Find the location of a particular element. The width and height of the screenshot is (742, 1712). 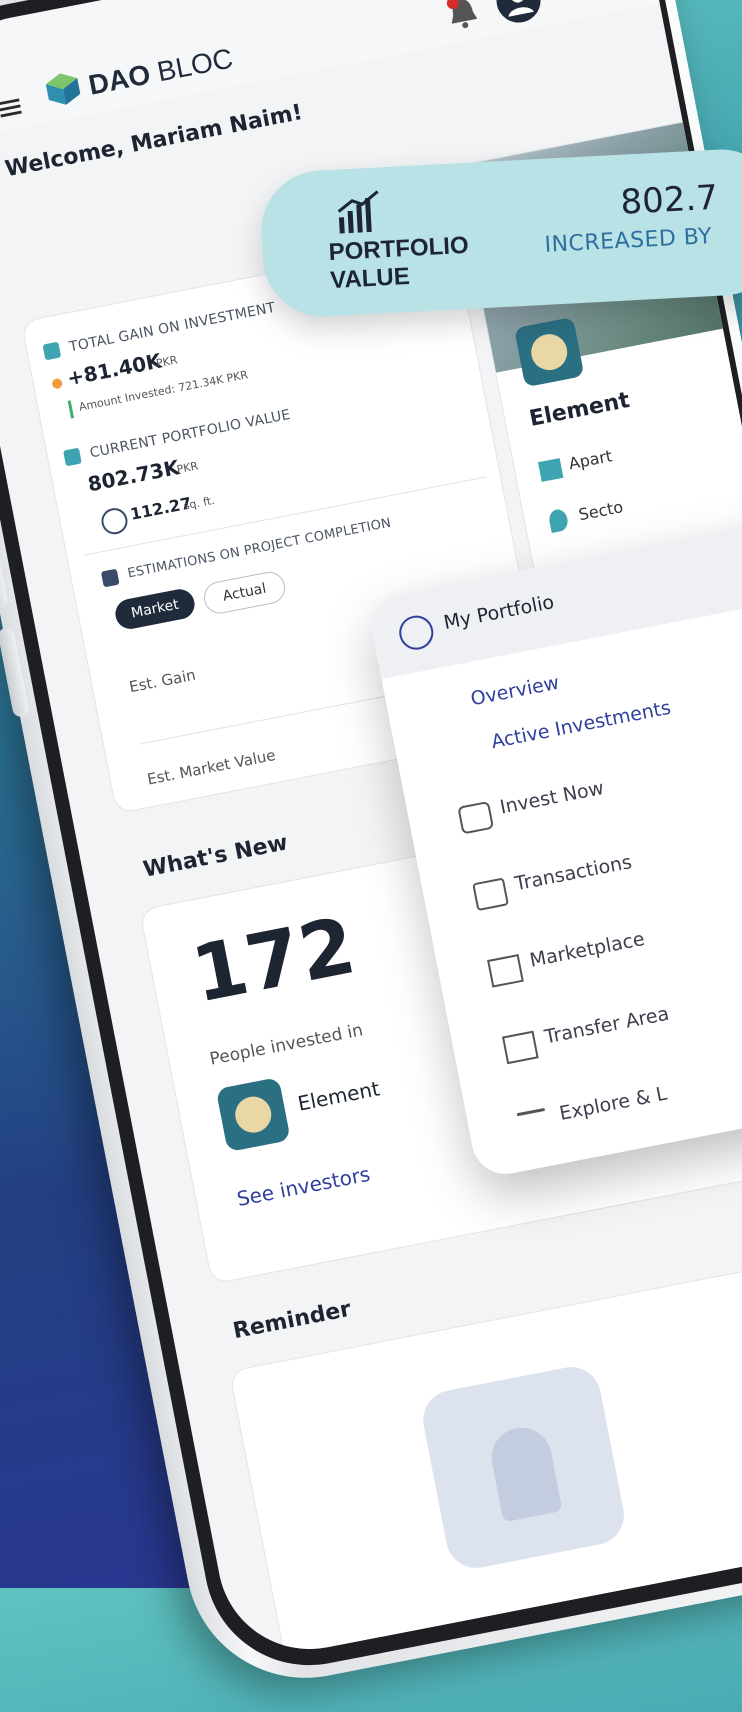

project-type: Apart is located at coordinates (590, 460).